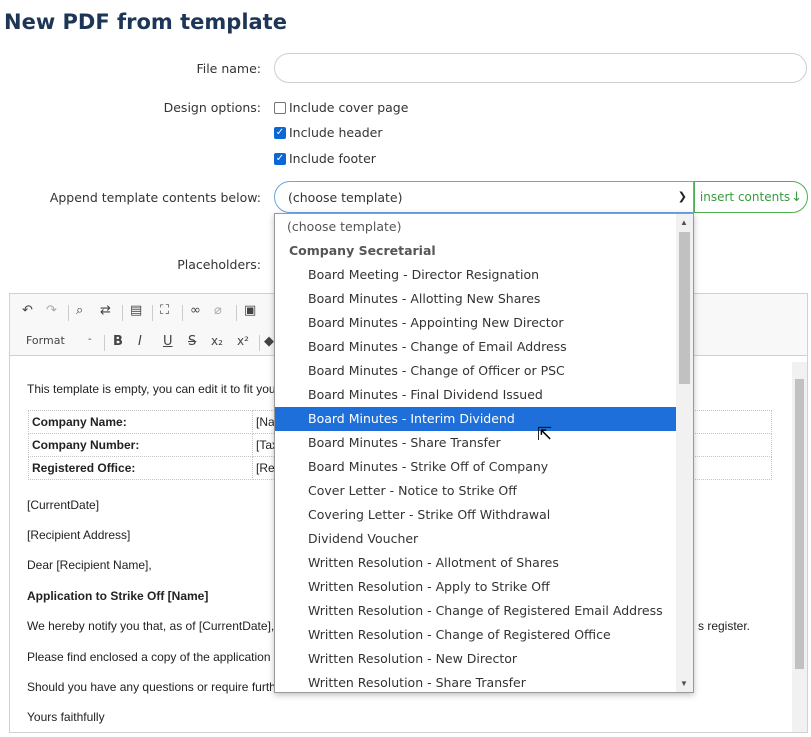 The width and height of the screenshot is (811, 737). I want to click on dropdown-option: Written Resolution - Share Transfer, so click(476, 681).